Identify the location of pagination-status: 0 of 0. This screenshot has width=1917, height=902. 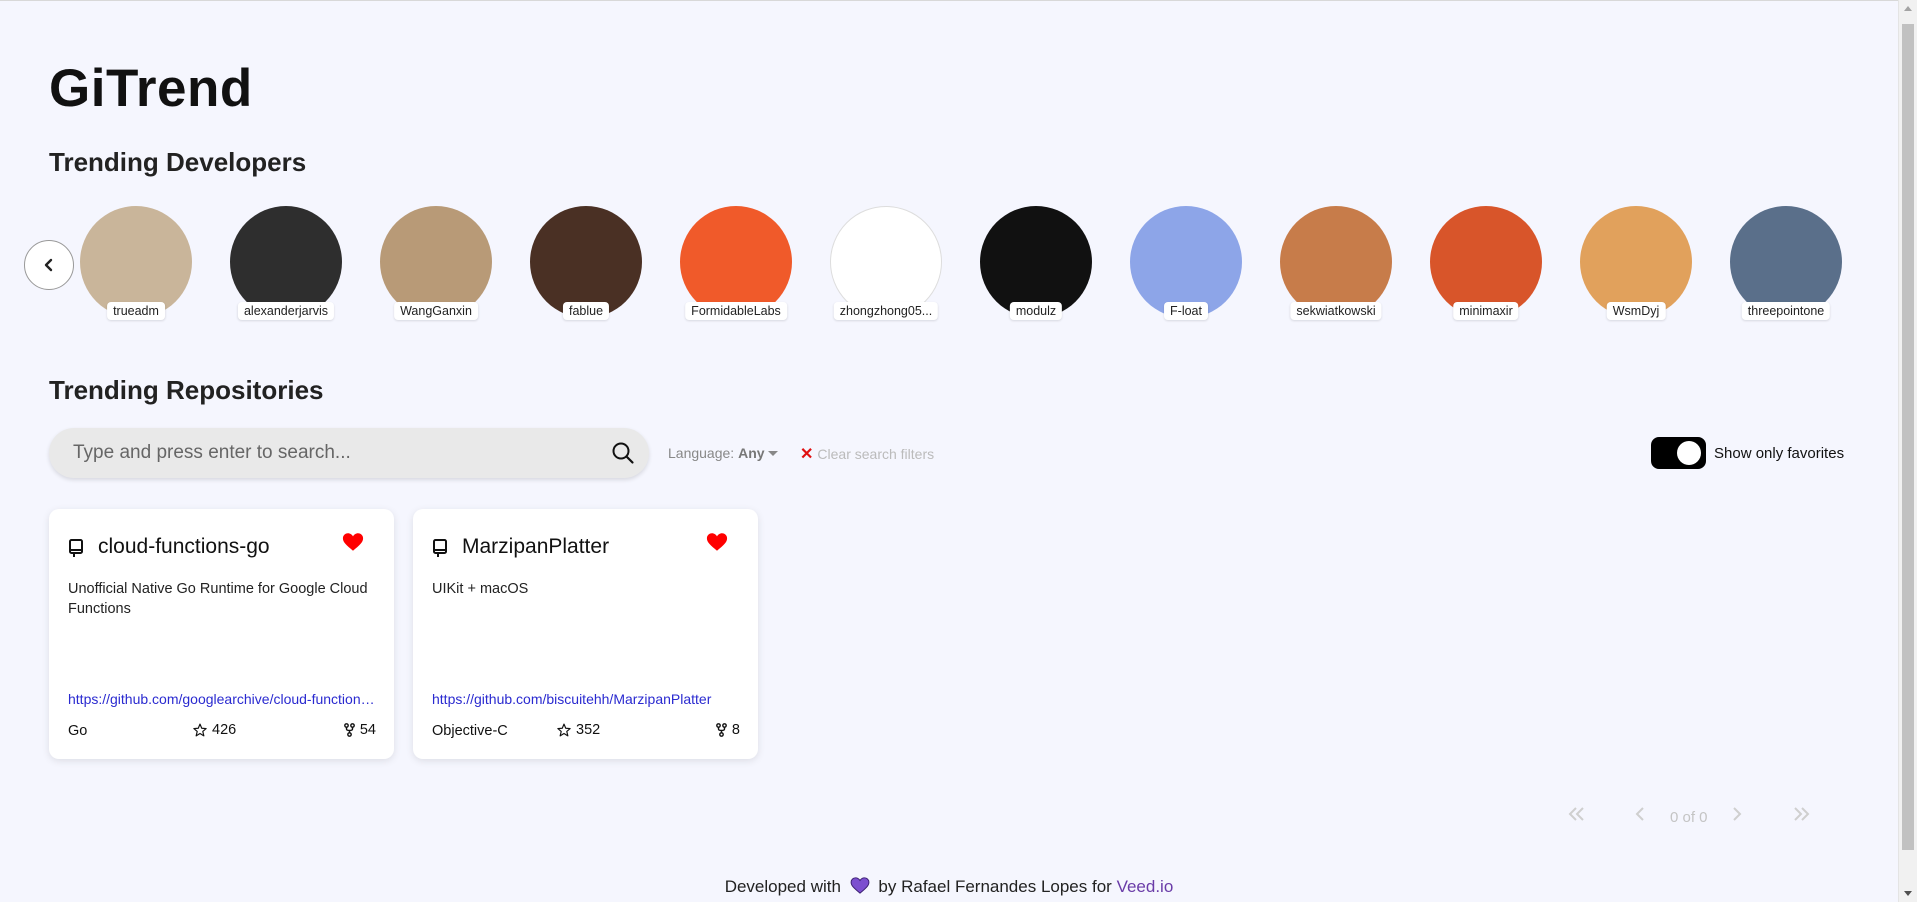
(1689, 817).